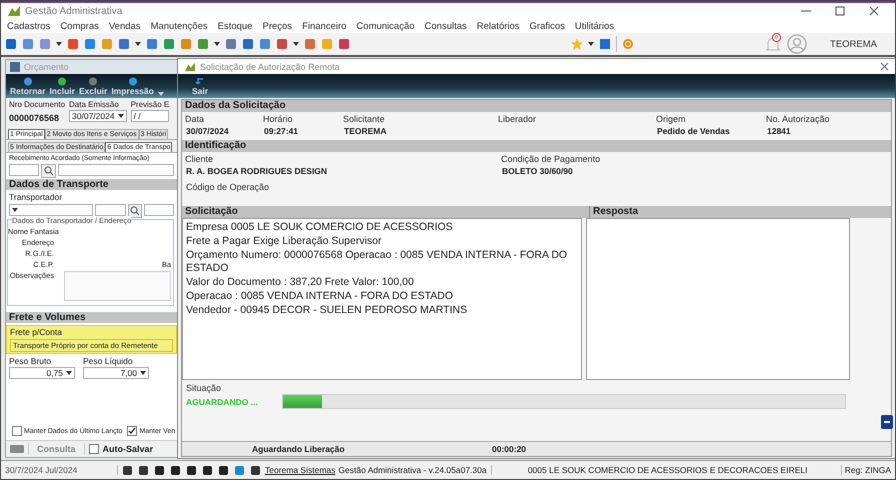  Describe the element at coordinates (377, 262) in the screenshot. I see `request-line: Orçamento Numero: 0000076568 Operacao : 0085 VENDA INTERNA - FORA DO ESTADO` at that location.